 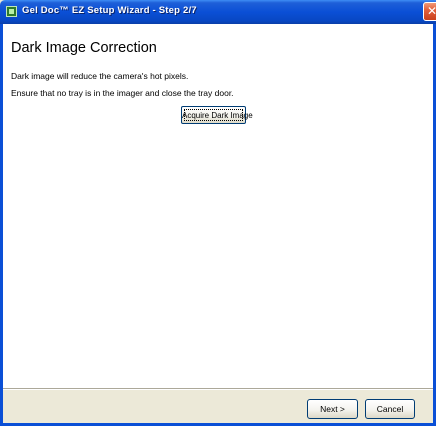 What do you see at coordinates (429, 11) in the screenshot?
I see `close-icon: ✕` at bounding box center [429, 11].